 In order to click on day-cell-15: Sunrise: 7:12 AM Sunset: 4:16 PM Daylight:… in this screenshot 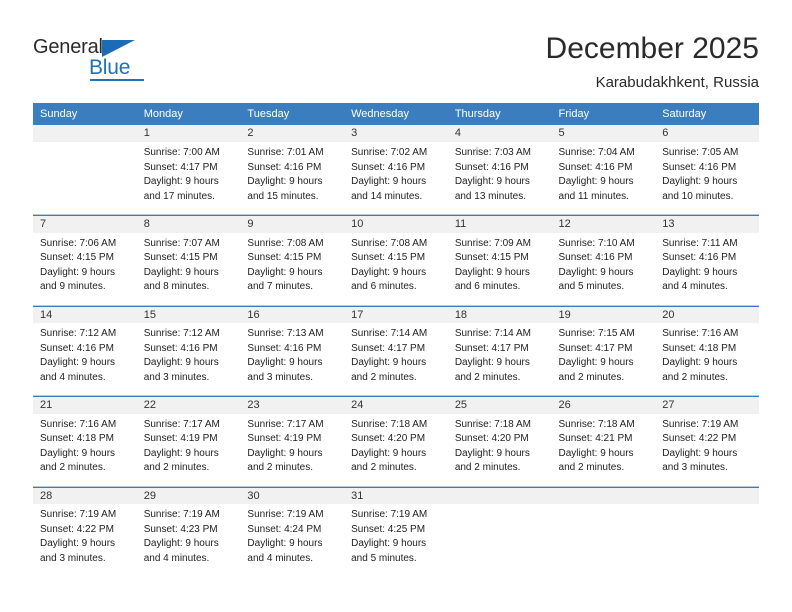, I will do `click(188, 359)`.